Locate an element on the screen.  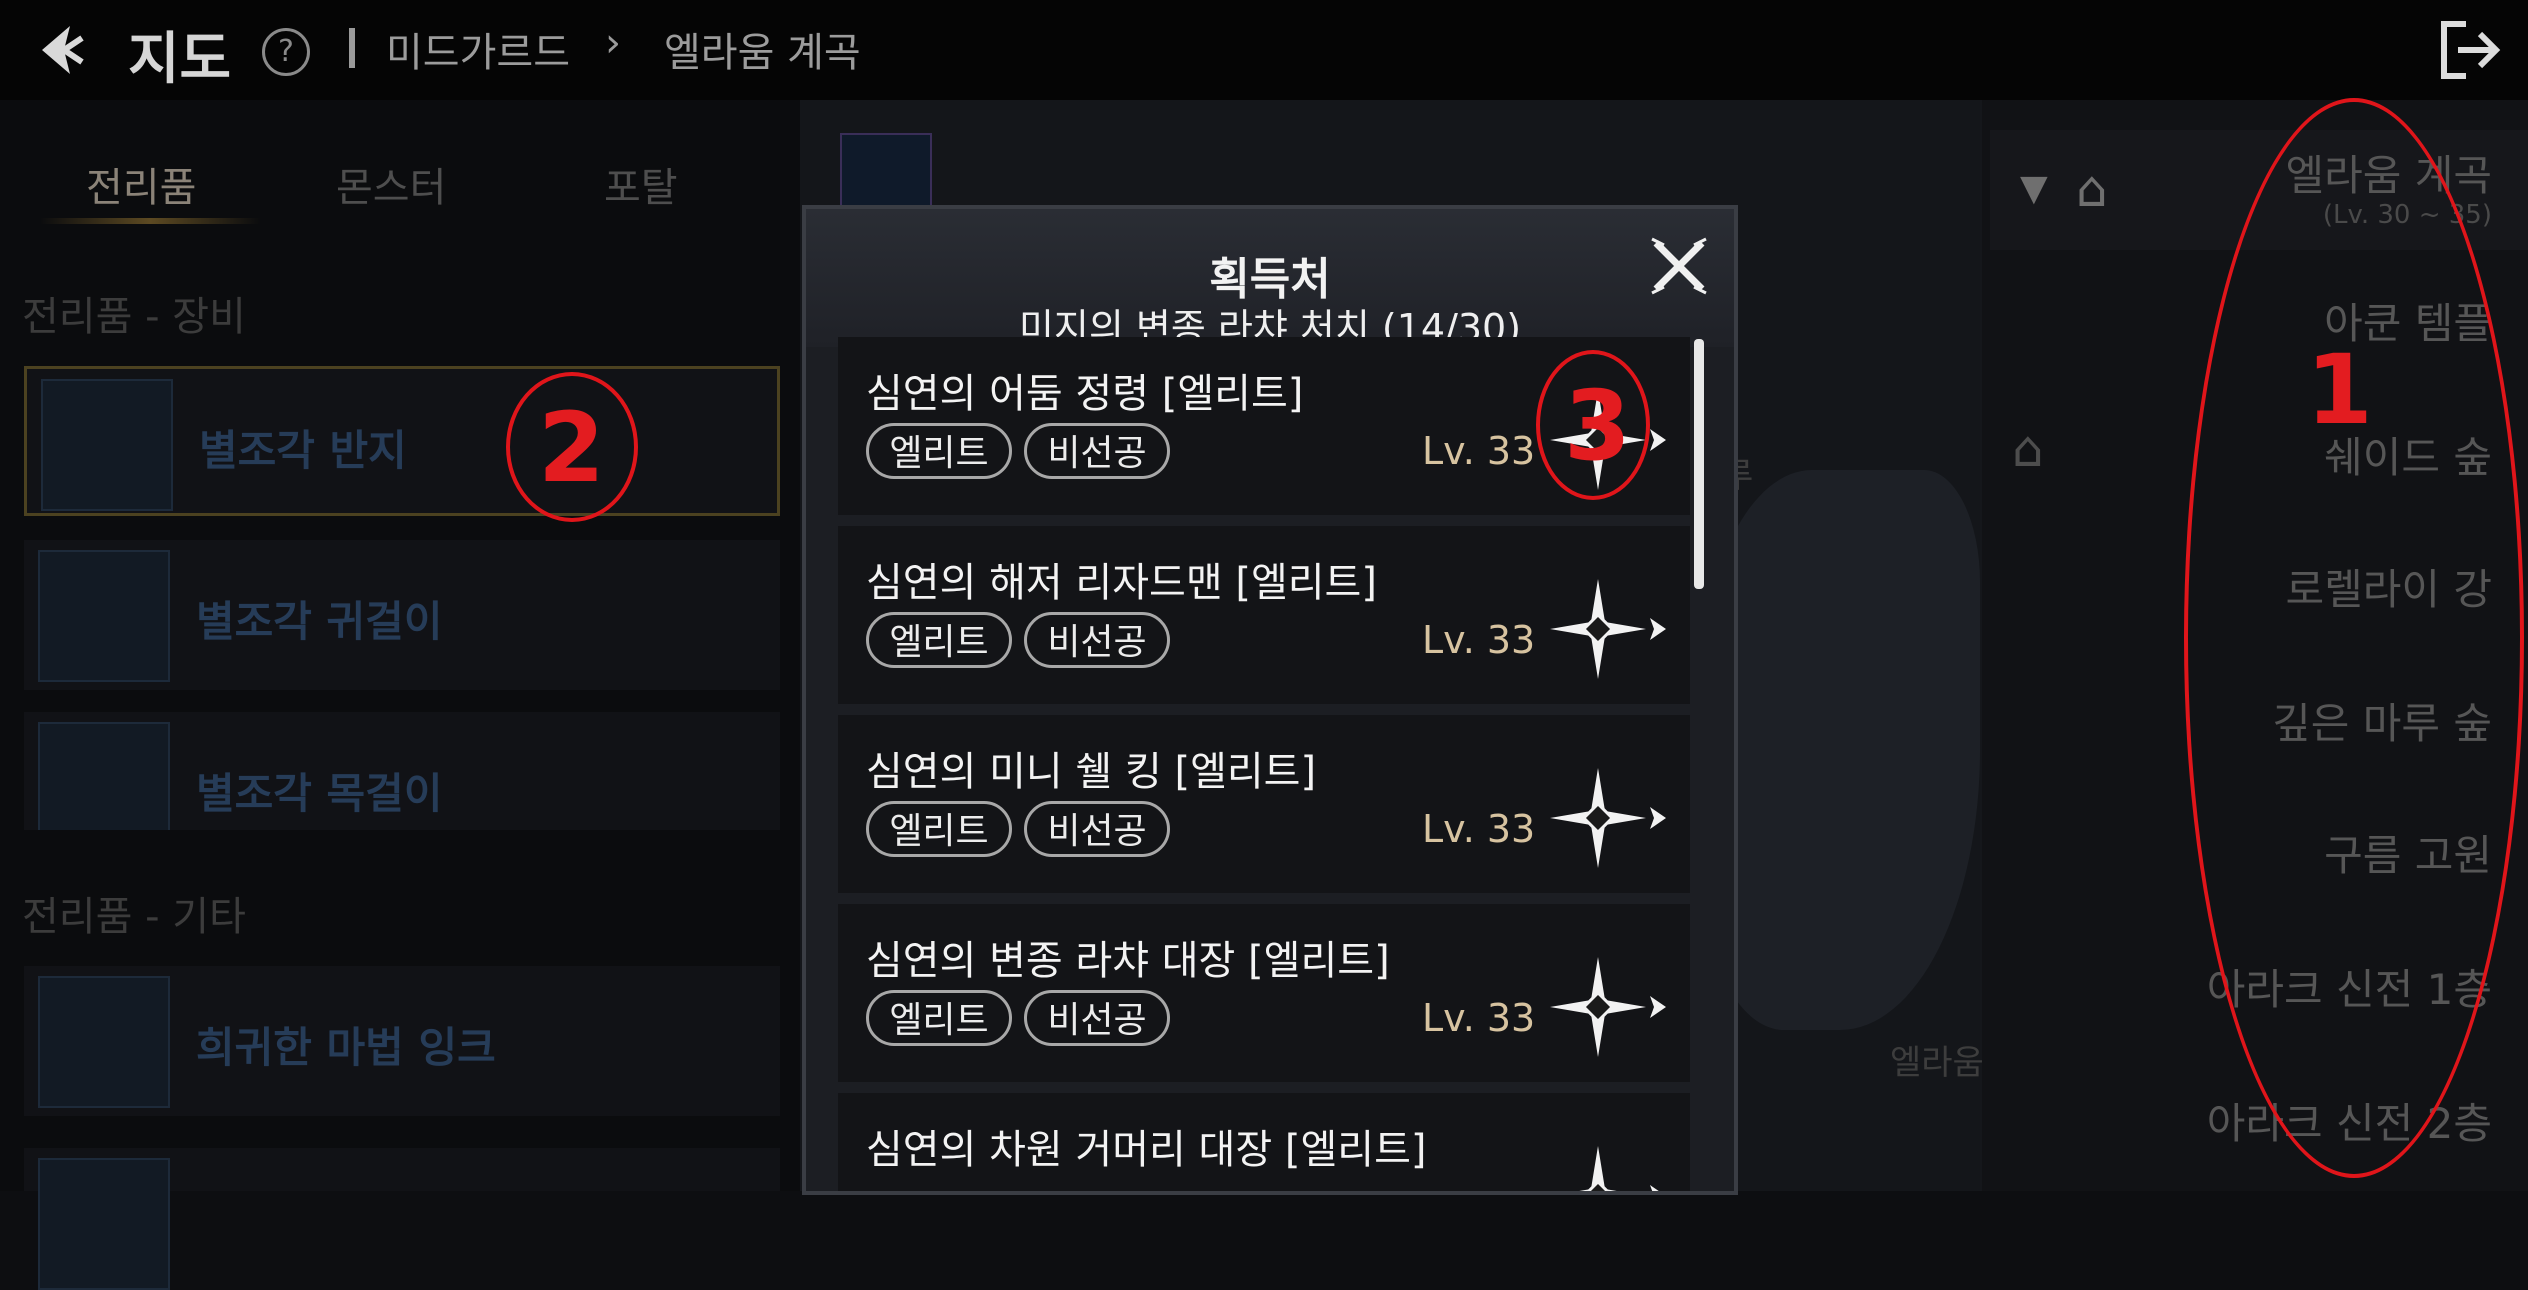
item-icon is located at coordinates (104, 1224).